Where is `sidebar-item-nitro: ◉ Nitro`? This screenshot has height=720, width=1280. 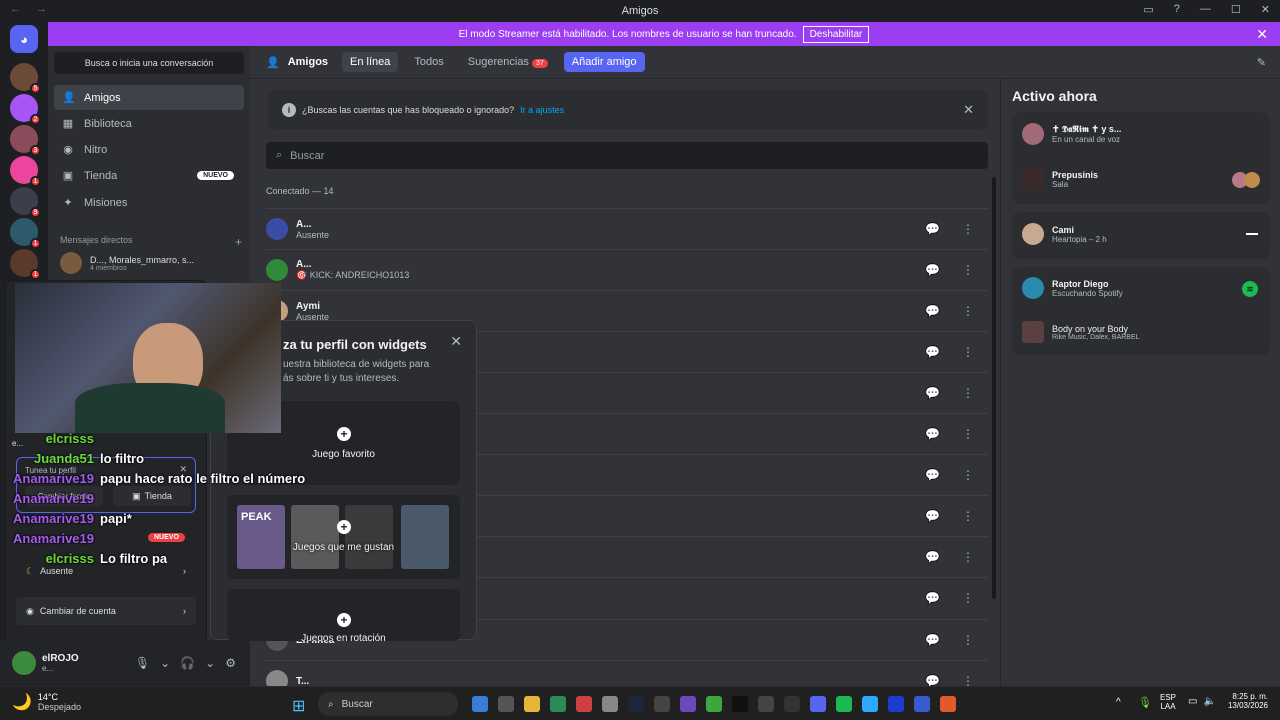
sidebar-item-nitro: ◉ Nitro is located at coordinates (149, 149).